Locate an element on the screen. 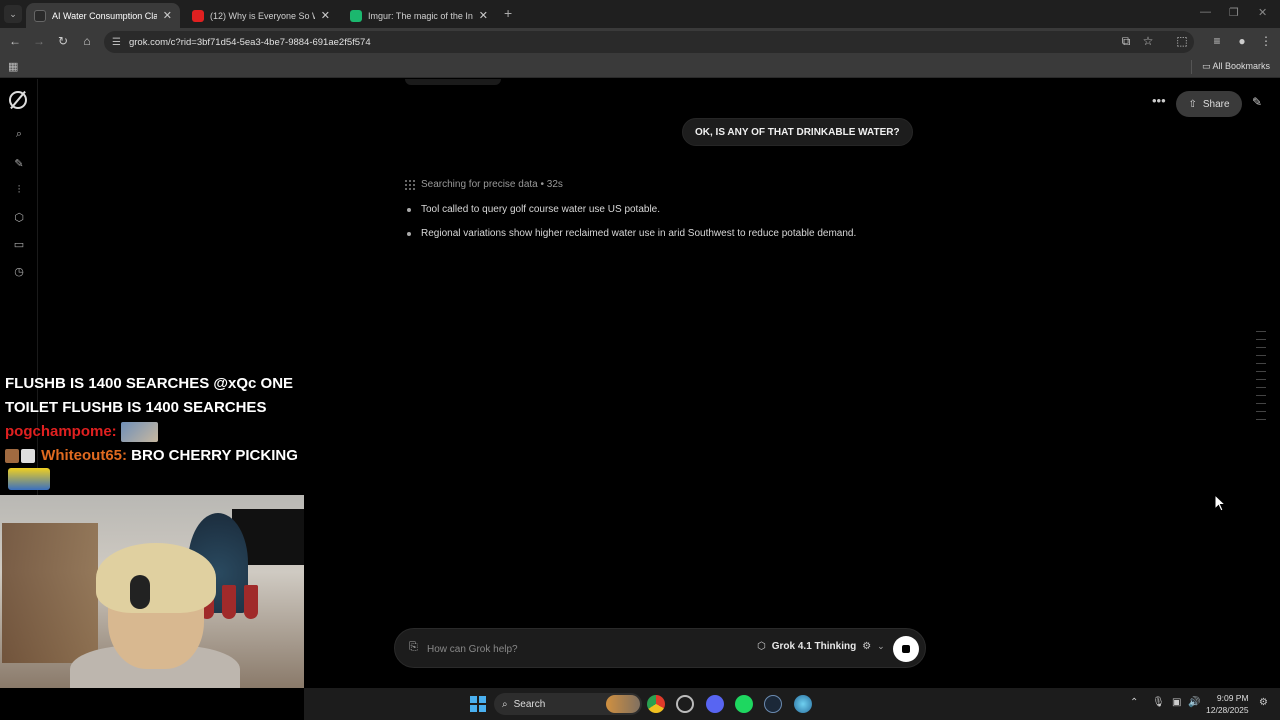 The height and width of the screenshot is (720, 1280). chat-message is located at coordinates (155, 483).